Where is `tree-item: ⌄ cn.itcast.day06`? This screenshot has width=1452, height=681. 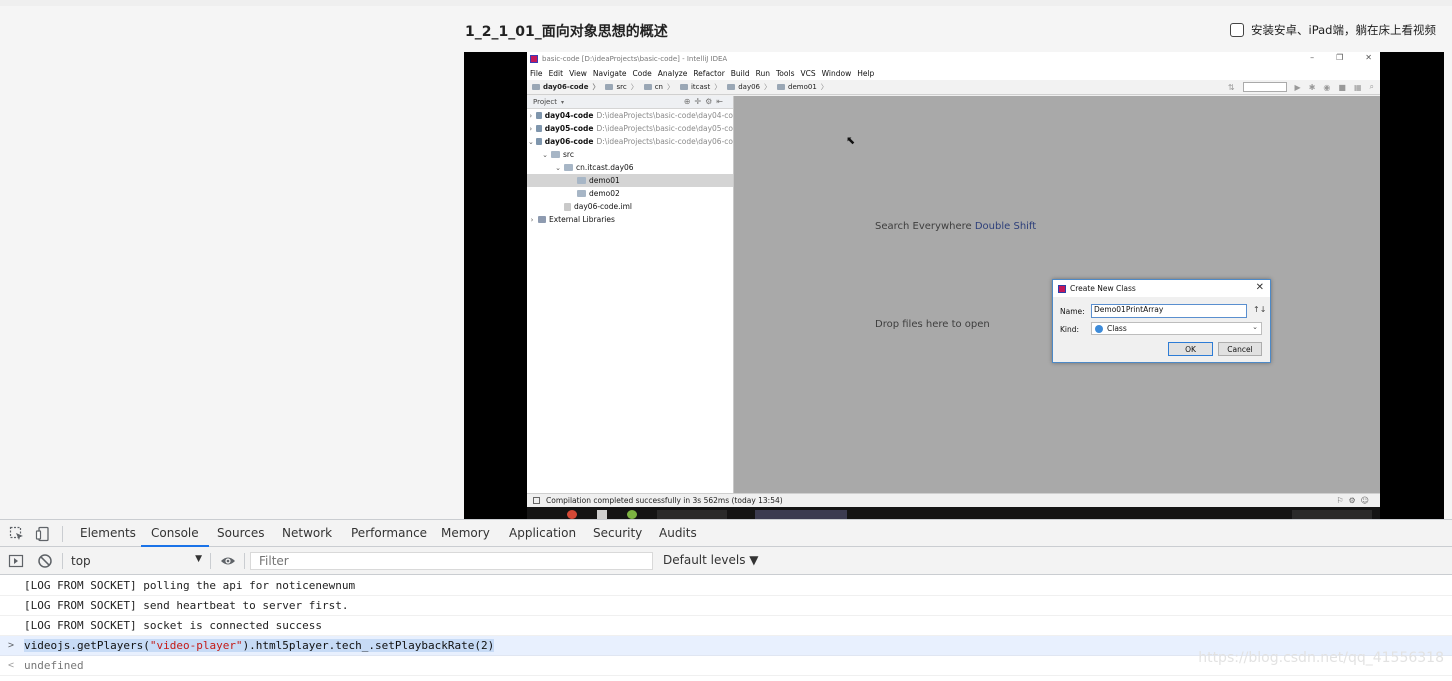
tree-item: ⌄ cn.itcast.day06 is located at coordinates (630, 167).